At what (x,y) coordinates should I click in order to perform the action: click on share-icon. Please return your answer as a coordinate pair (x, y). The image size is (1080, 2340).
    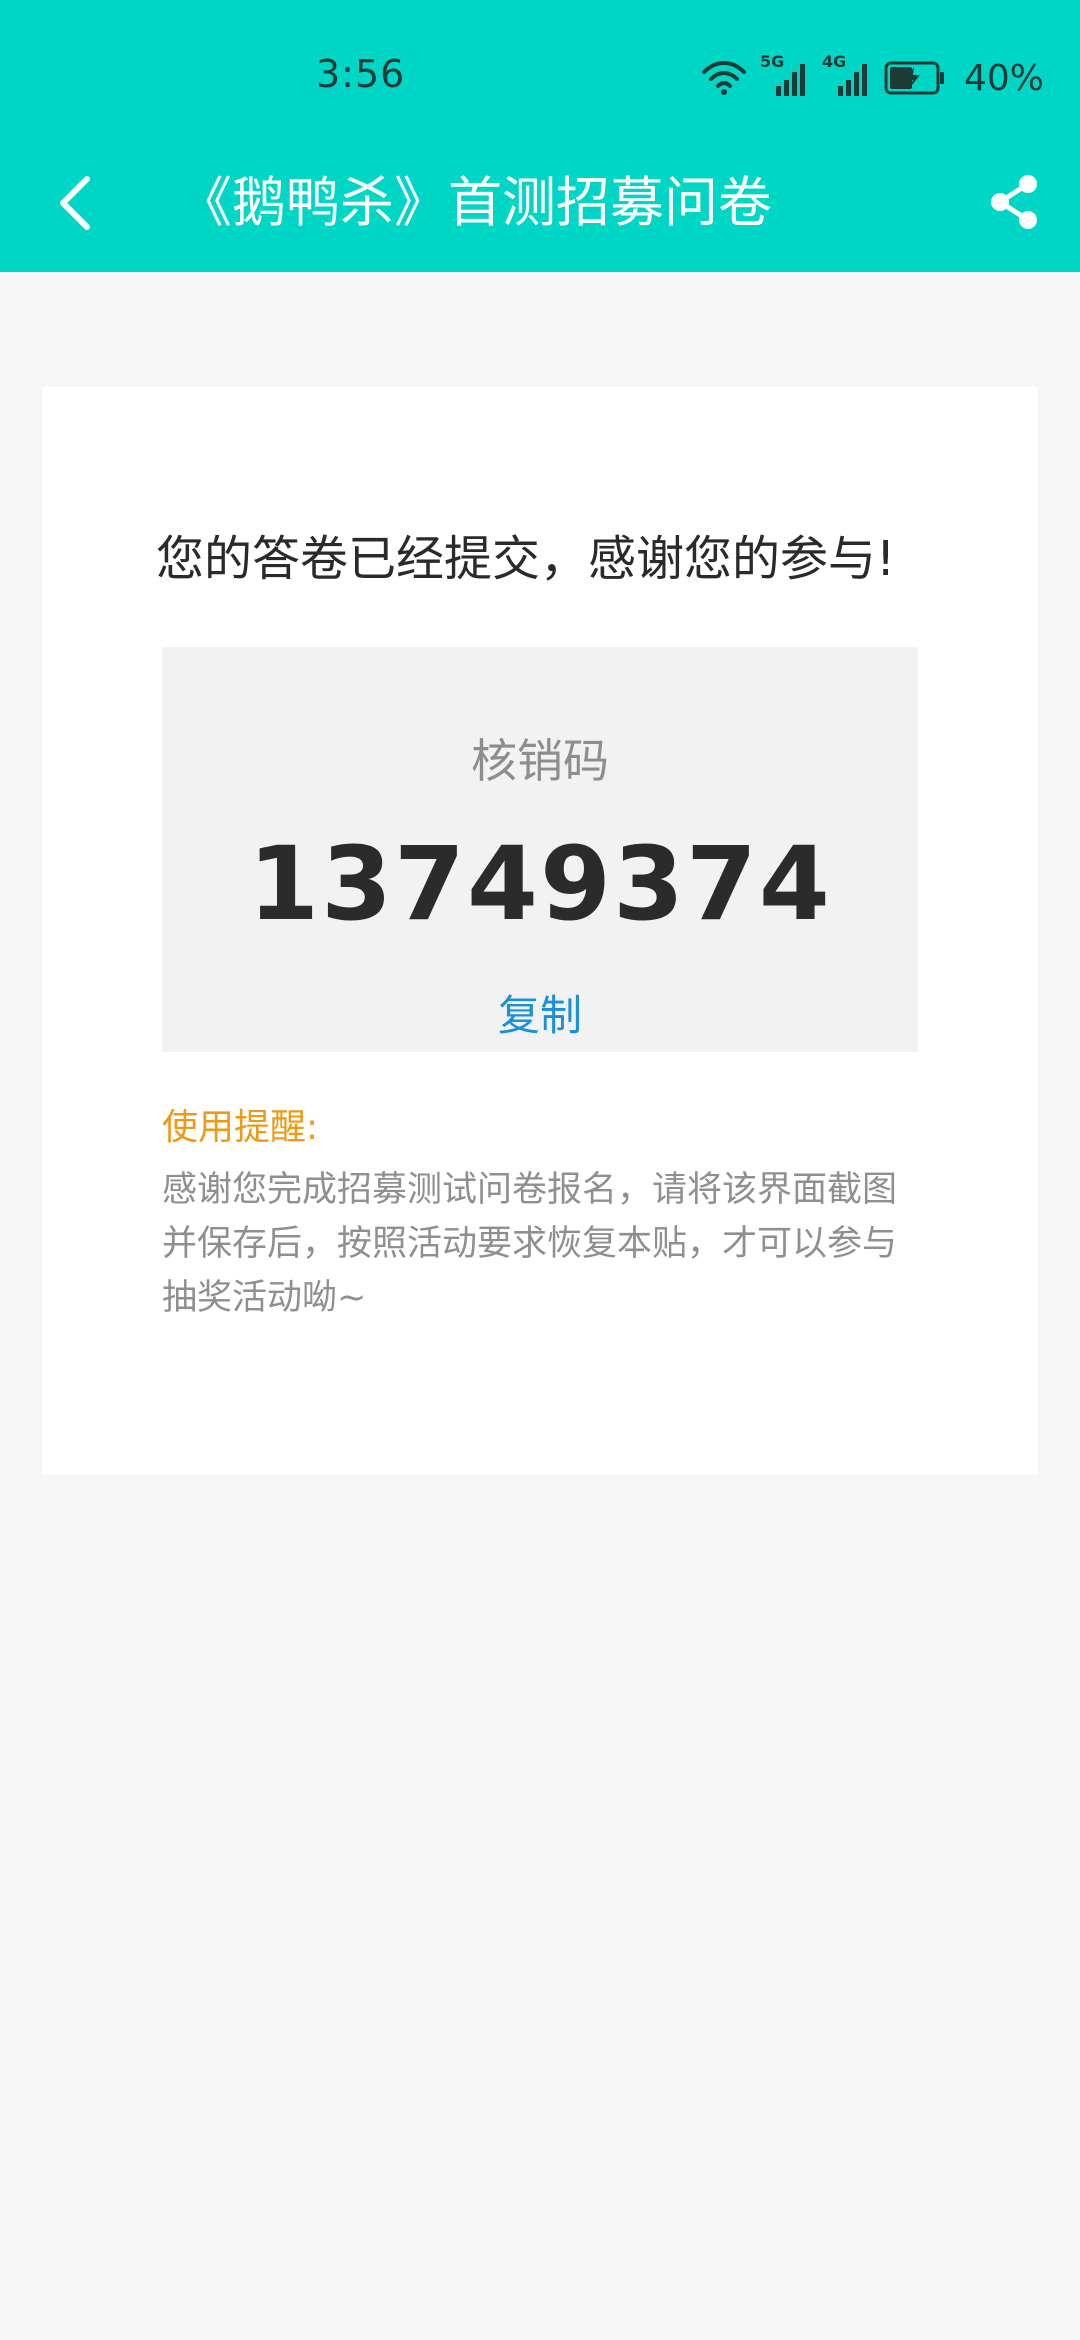
    Looking at the image, I should click on (1014, 204).